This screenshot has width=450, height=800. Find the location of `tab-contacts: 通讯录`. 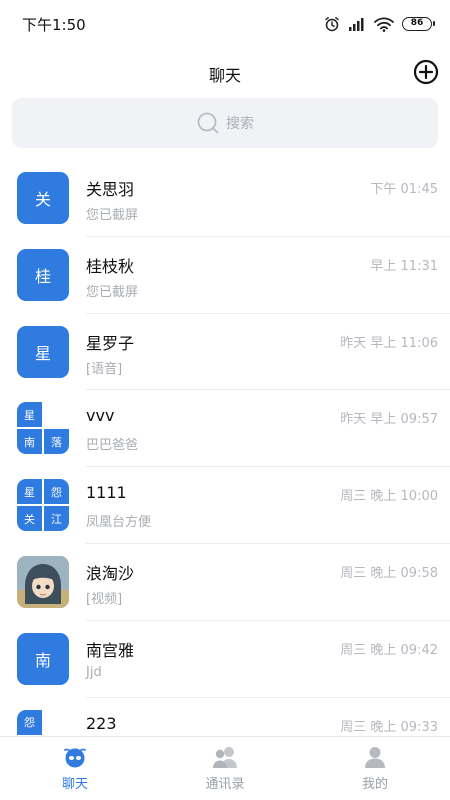

tab-contacts: 通讯录 is located at coordinates (225, 768).